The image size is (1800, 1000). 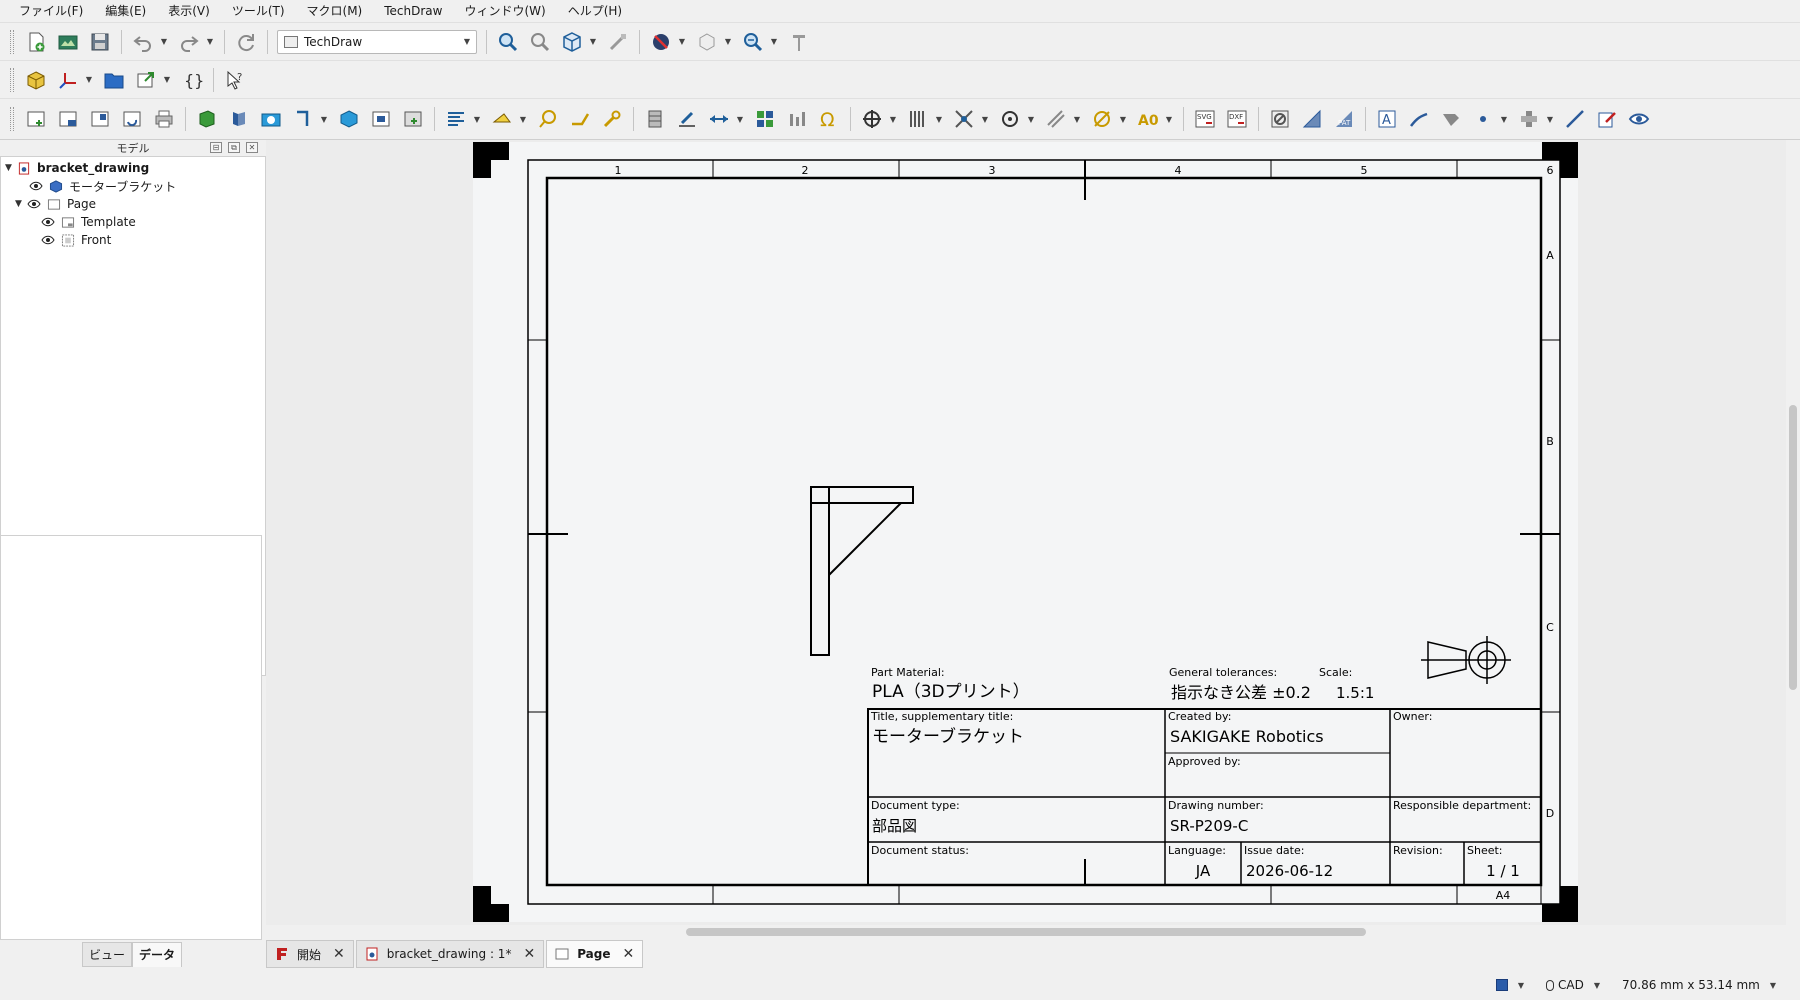 I want to click on collapse-panel-button: ⊟, so click(x=216, y=147).